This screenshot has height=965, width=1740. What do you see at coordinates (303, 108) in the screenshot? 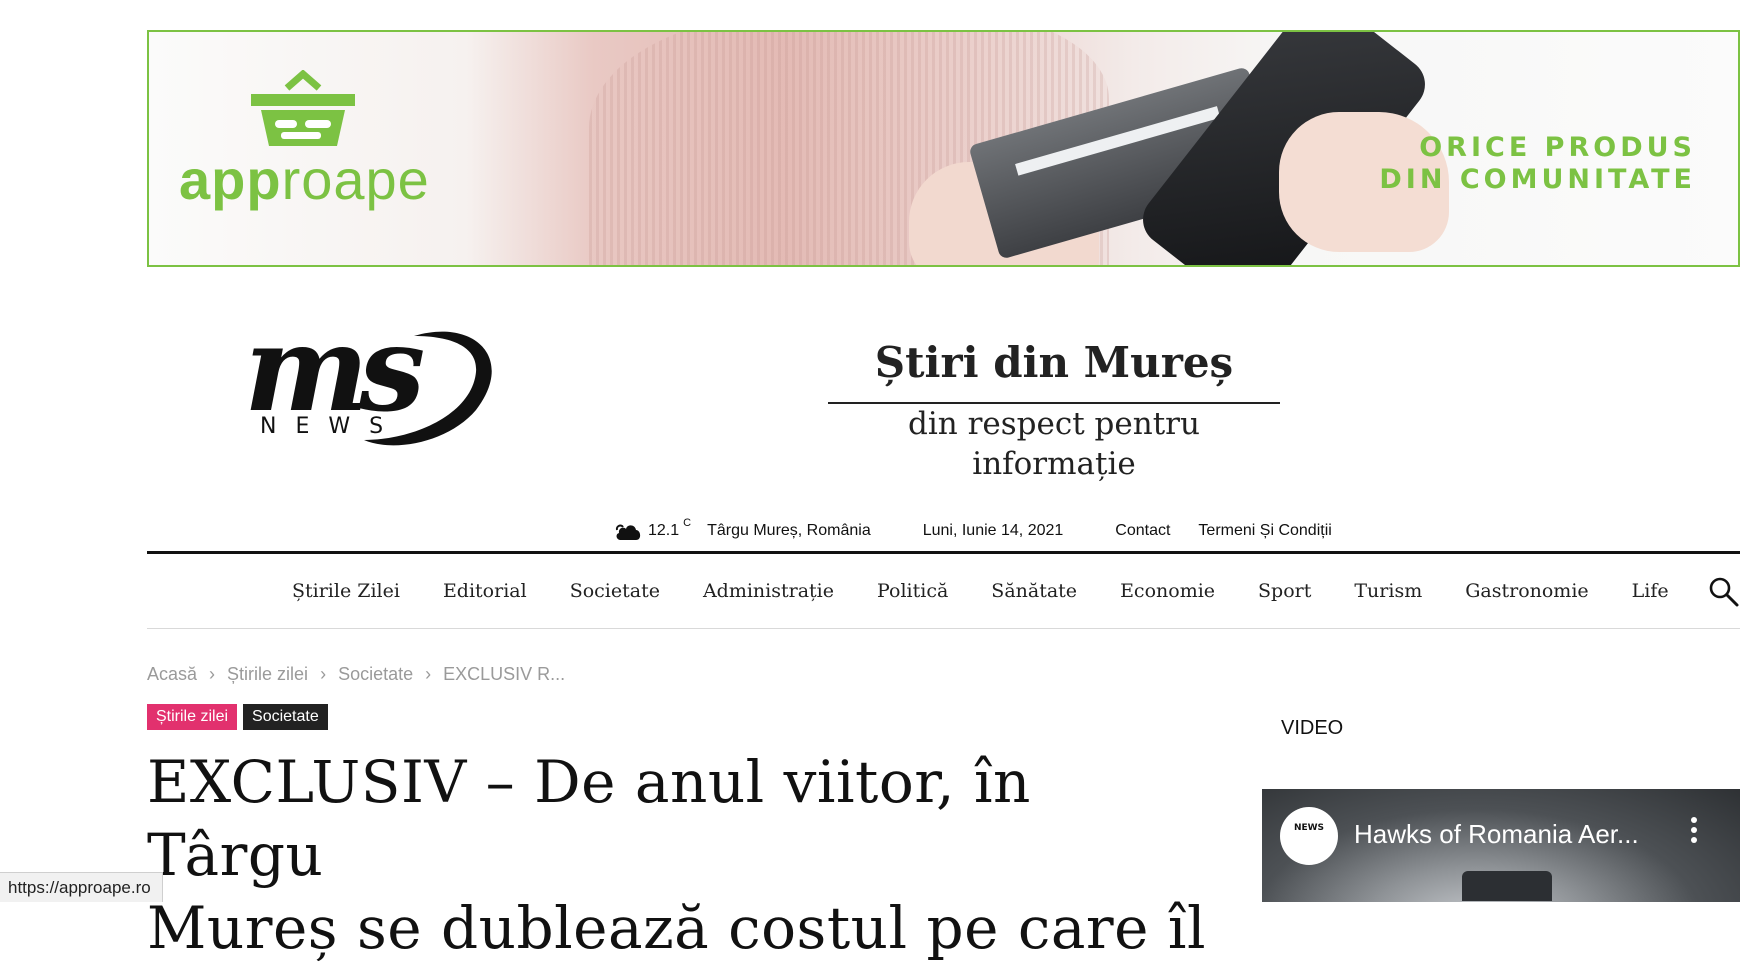
I see `basket-logo-icon` at bounding box center [303, 108].